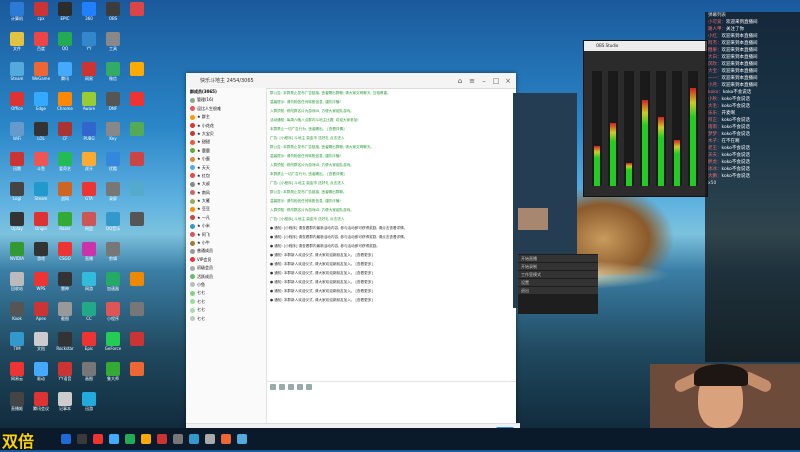  I want to click on member-item: 活跃成员, so click(226, 277).